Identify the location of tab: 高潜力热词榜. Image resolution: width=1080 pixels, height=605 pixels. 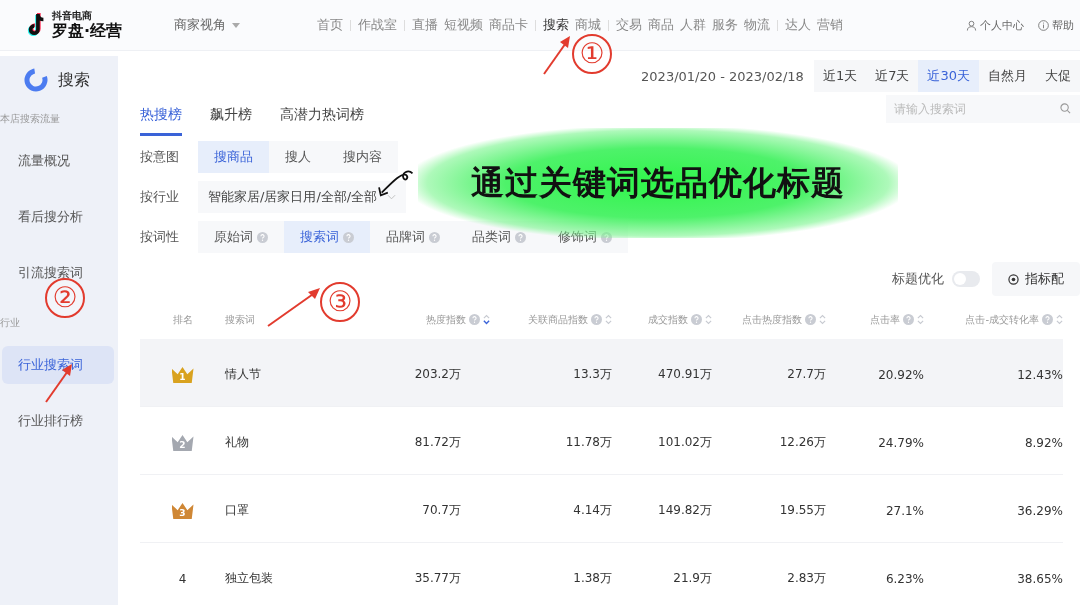
(322, 115).